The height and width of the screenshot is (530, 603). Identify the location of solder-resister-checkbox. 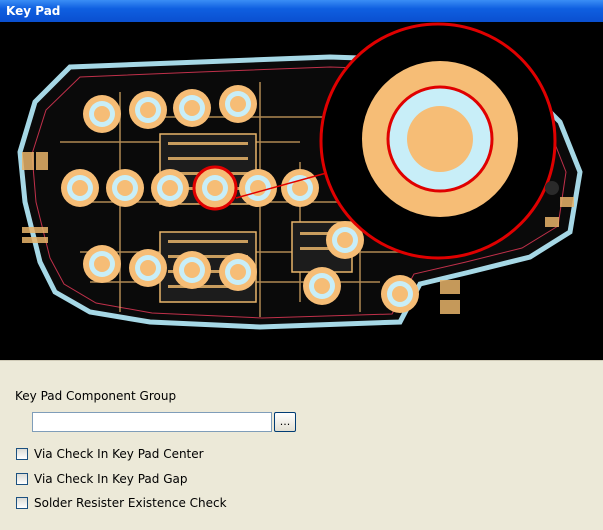
(22, 503).